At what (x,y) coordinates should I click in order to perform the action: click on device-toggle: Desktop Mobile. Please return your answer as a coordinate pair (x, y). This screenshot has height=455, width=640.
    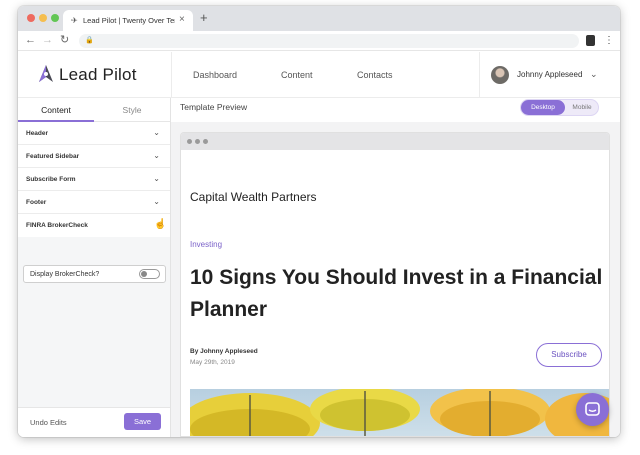
    Looking at the image, I should click on (559, 107).